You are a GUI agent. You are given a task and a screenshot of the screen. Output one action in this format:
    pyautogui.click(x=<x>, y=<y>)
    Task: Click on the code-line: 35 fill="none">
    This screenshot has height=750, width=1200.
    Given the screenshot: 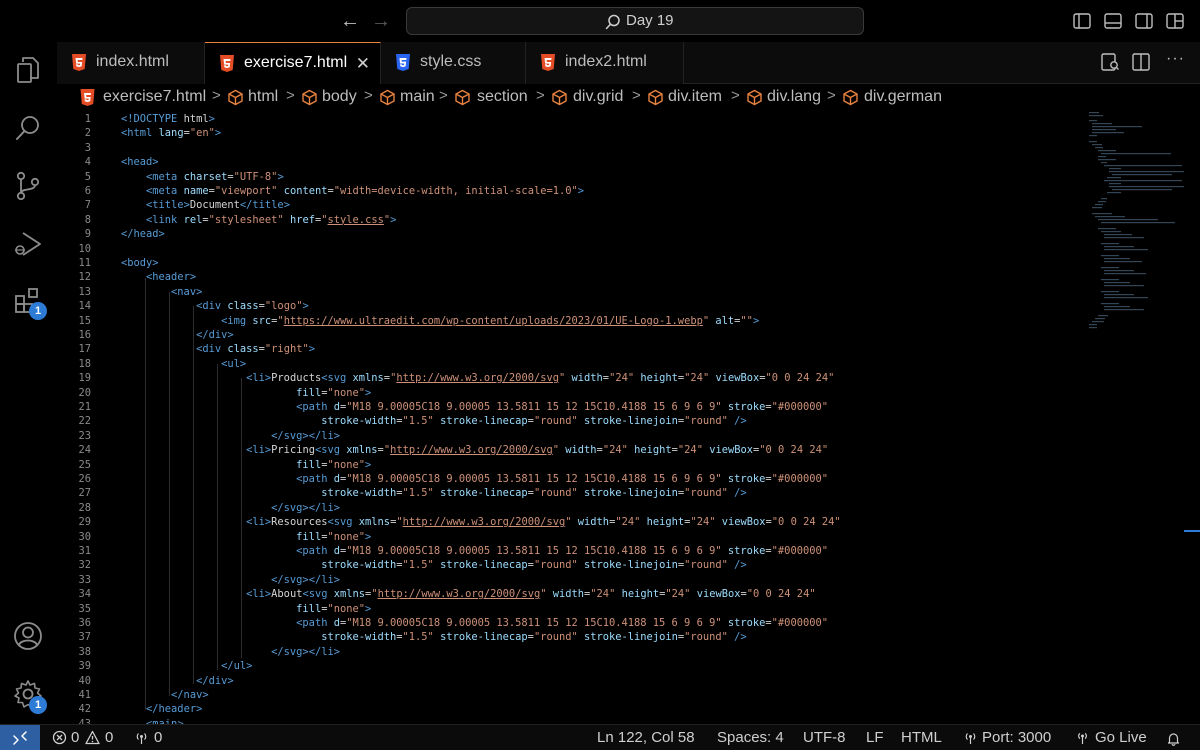 What is the action you would take?
    pyautogui.click(x=607, y=609)
    